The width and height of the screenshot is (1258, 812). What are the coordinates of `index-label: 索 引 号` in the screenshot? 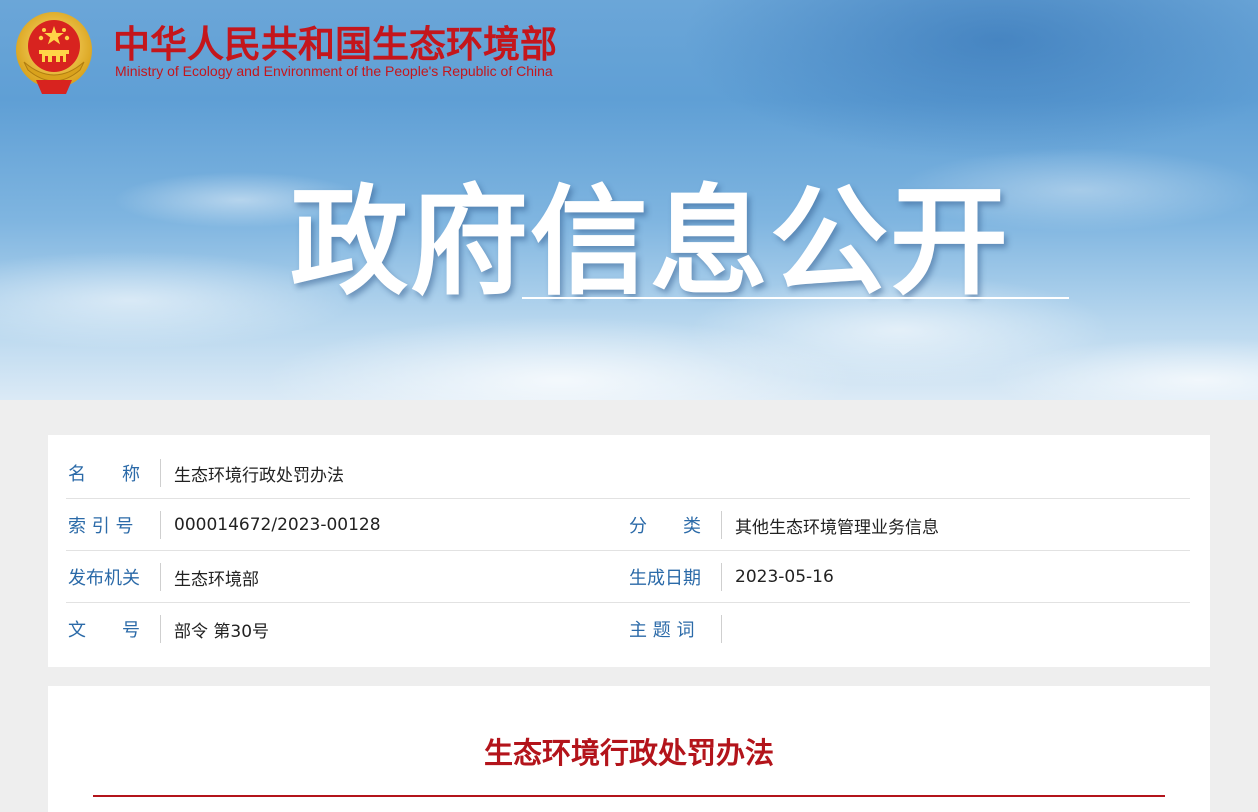 It's located at (101, 526).